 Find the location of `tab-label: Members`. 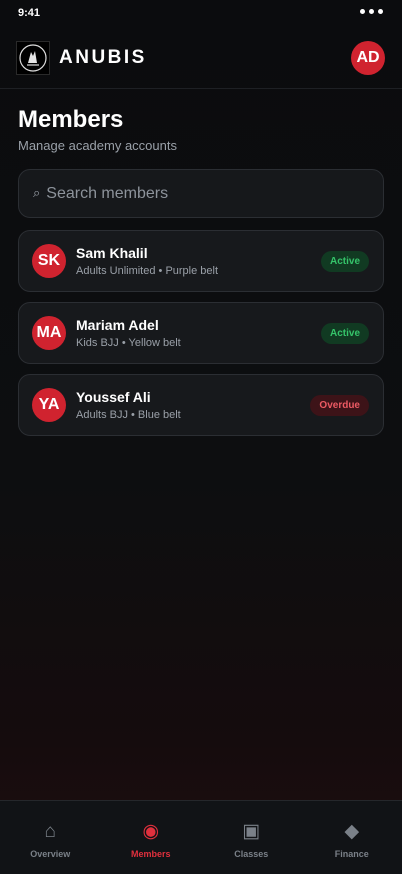

tab-label: Members is located at coordinates (150, 854).